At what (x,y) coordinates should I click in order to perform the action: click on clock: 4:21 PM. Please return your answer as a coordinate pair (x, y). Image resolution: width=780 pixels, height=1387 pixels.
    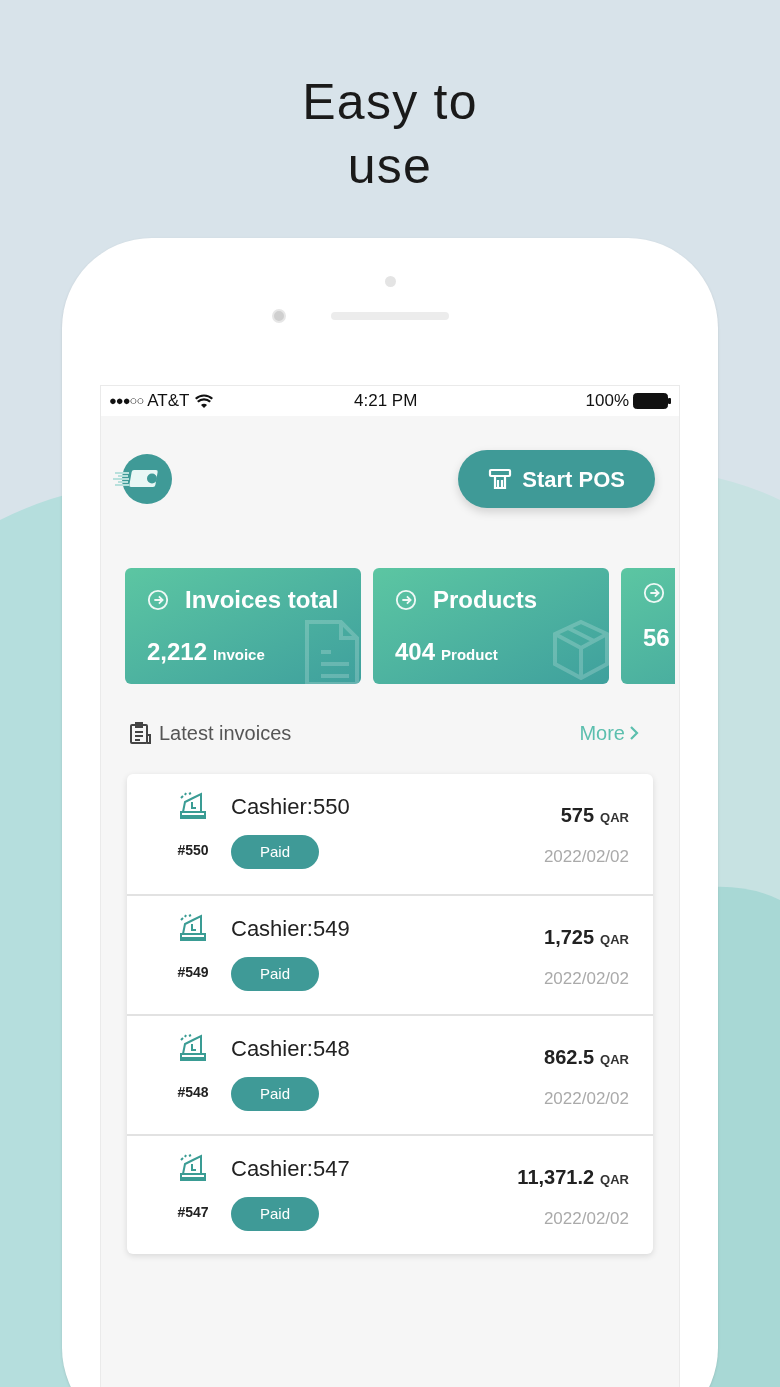
    Looking at the image, I should click on (386, 401).